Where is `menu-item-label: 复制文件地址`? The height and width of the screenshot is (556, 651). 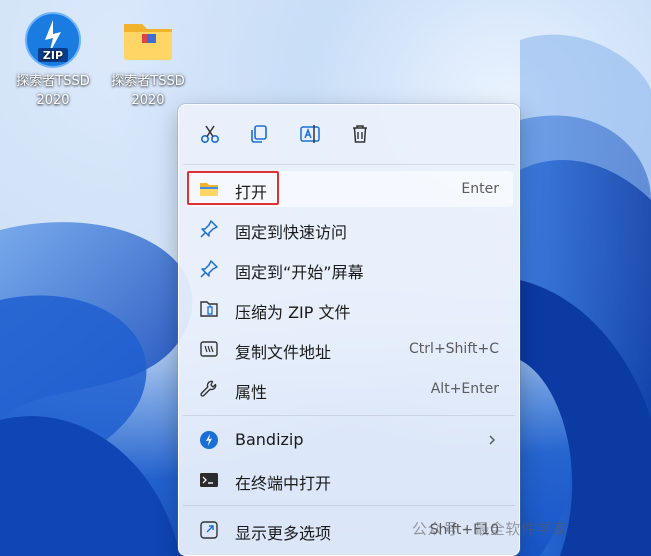 menu-item-label: 复制文件地址 is located at coordinates (283, 352).